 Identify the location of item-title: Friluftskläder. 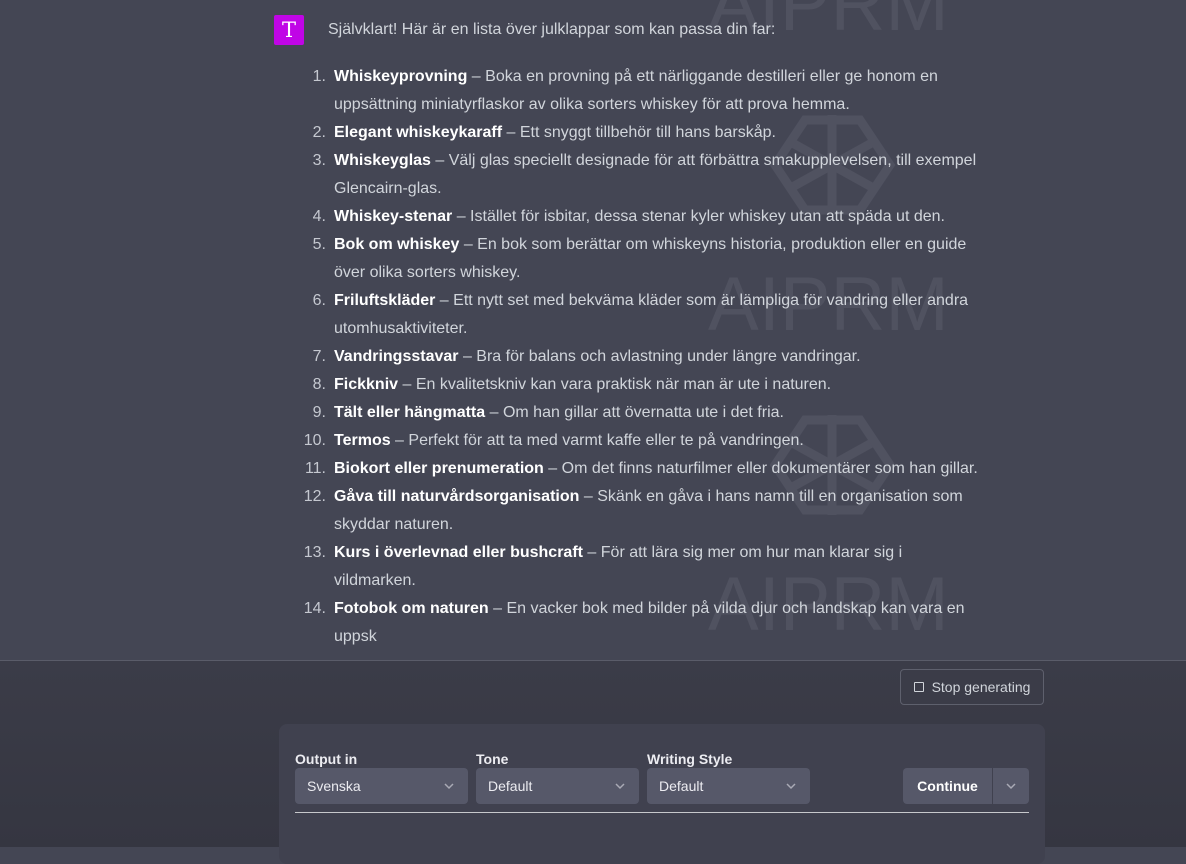
(385, 300).